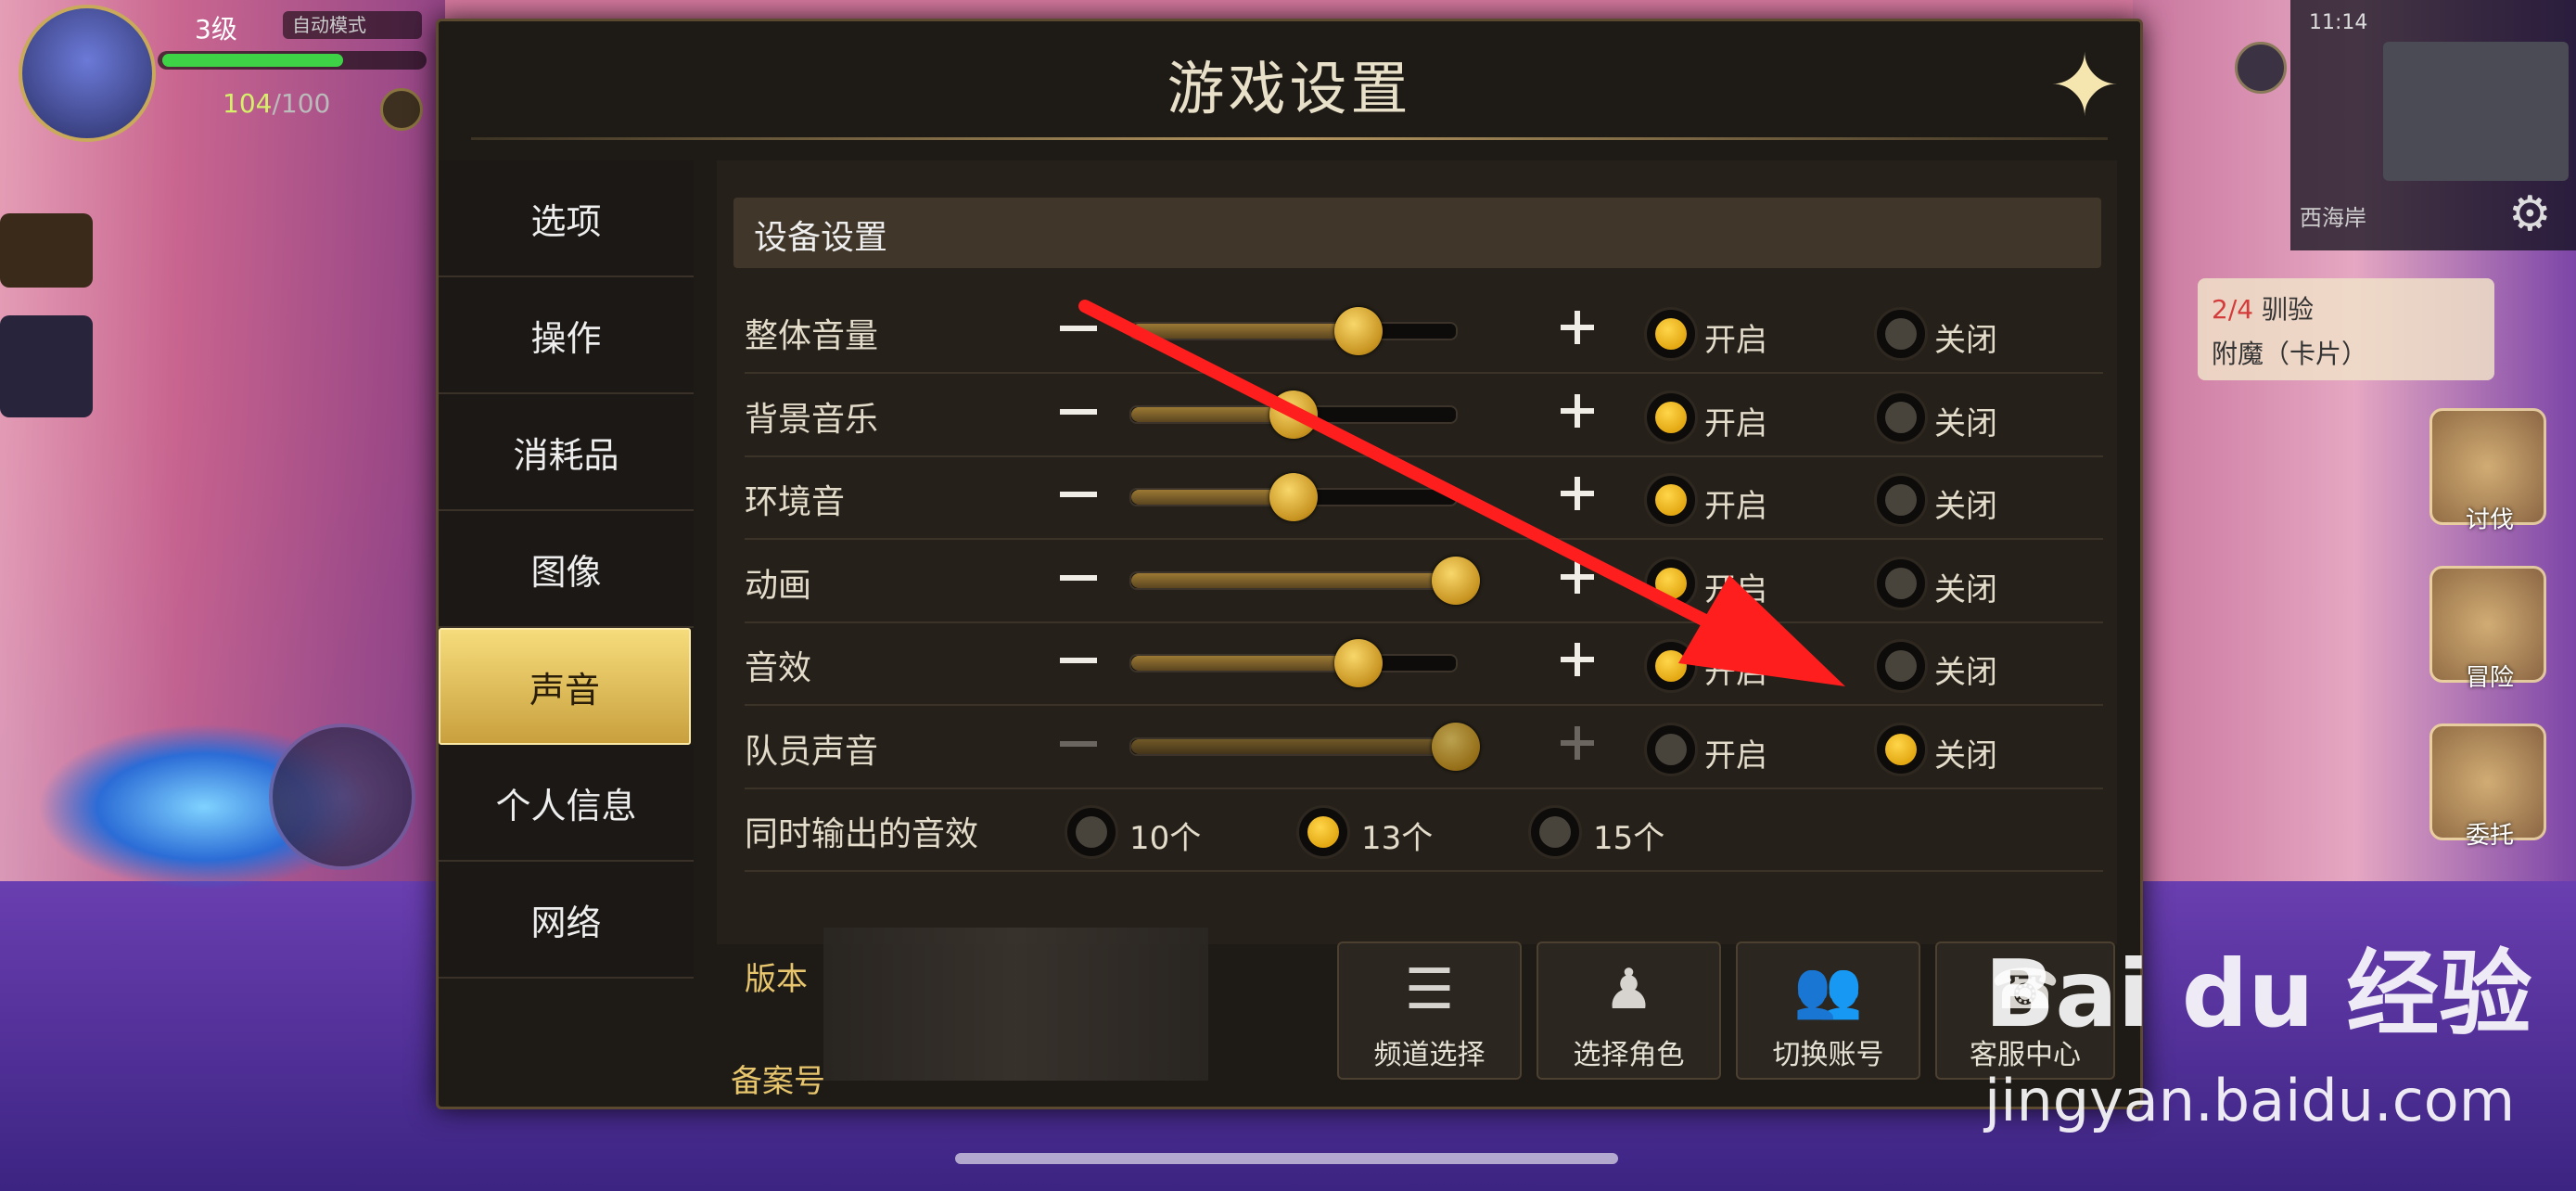 The width and height of the screenshot is (2576, 1191). Describe the element at coordinates (1286, 1158) in the screenshot. I see `home-indicator` at that location.